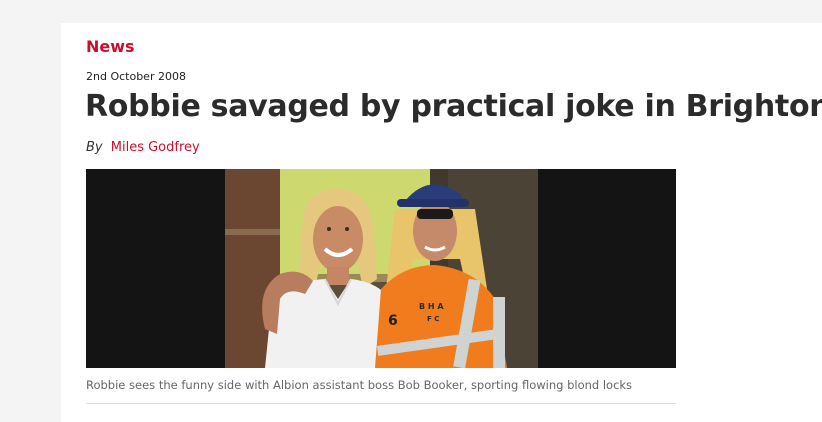 Image resolution: width=822 pixels, height=422 pixels. I want to click on byline-prefix: By, so click(94, 147).